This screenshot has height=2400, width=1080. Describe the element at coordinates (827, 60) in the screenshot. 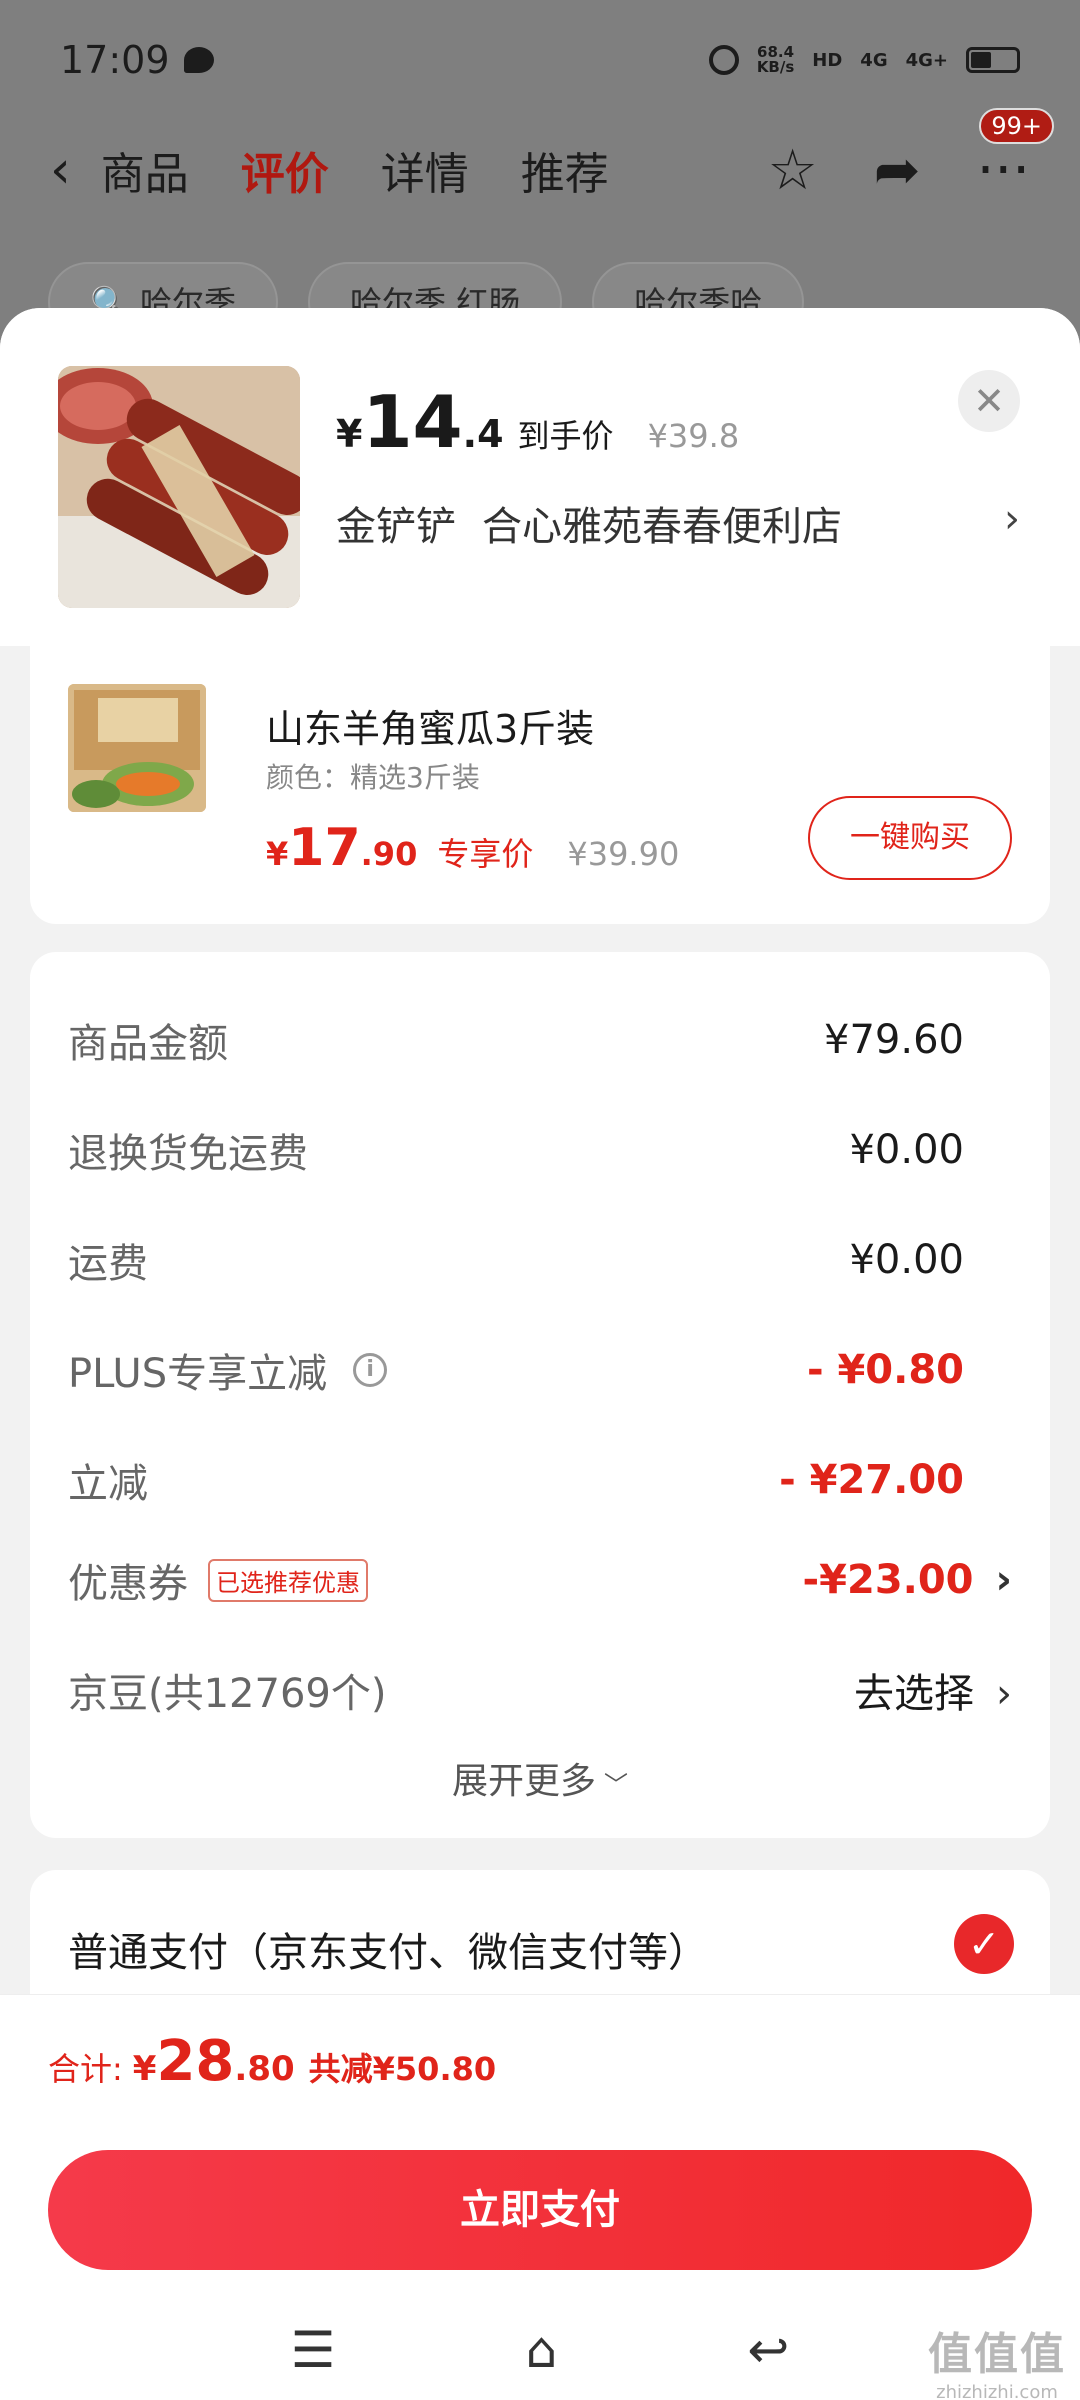

I see `hd-icon: HD` at that location.